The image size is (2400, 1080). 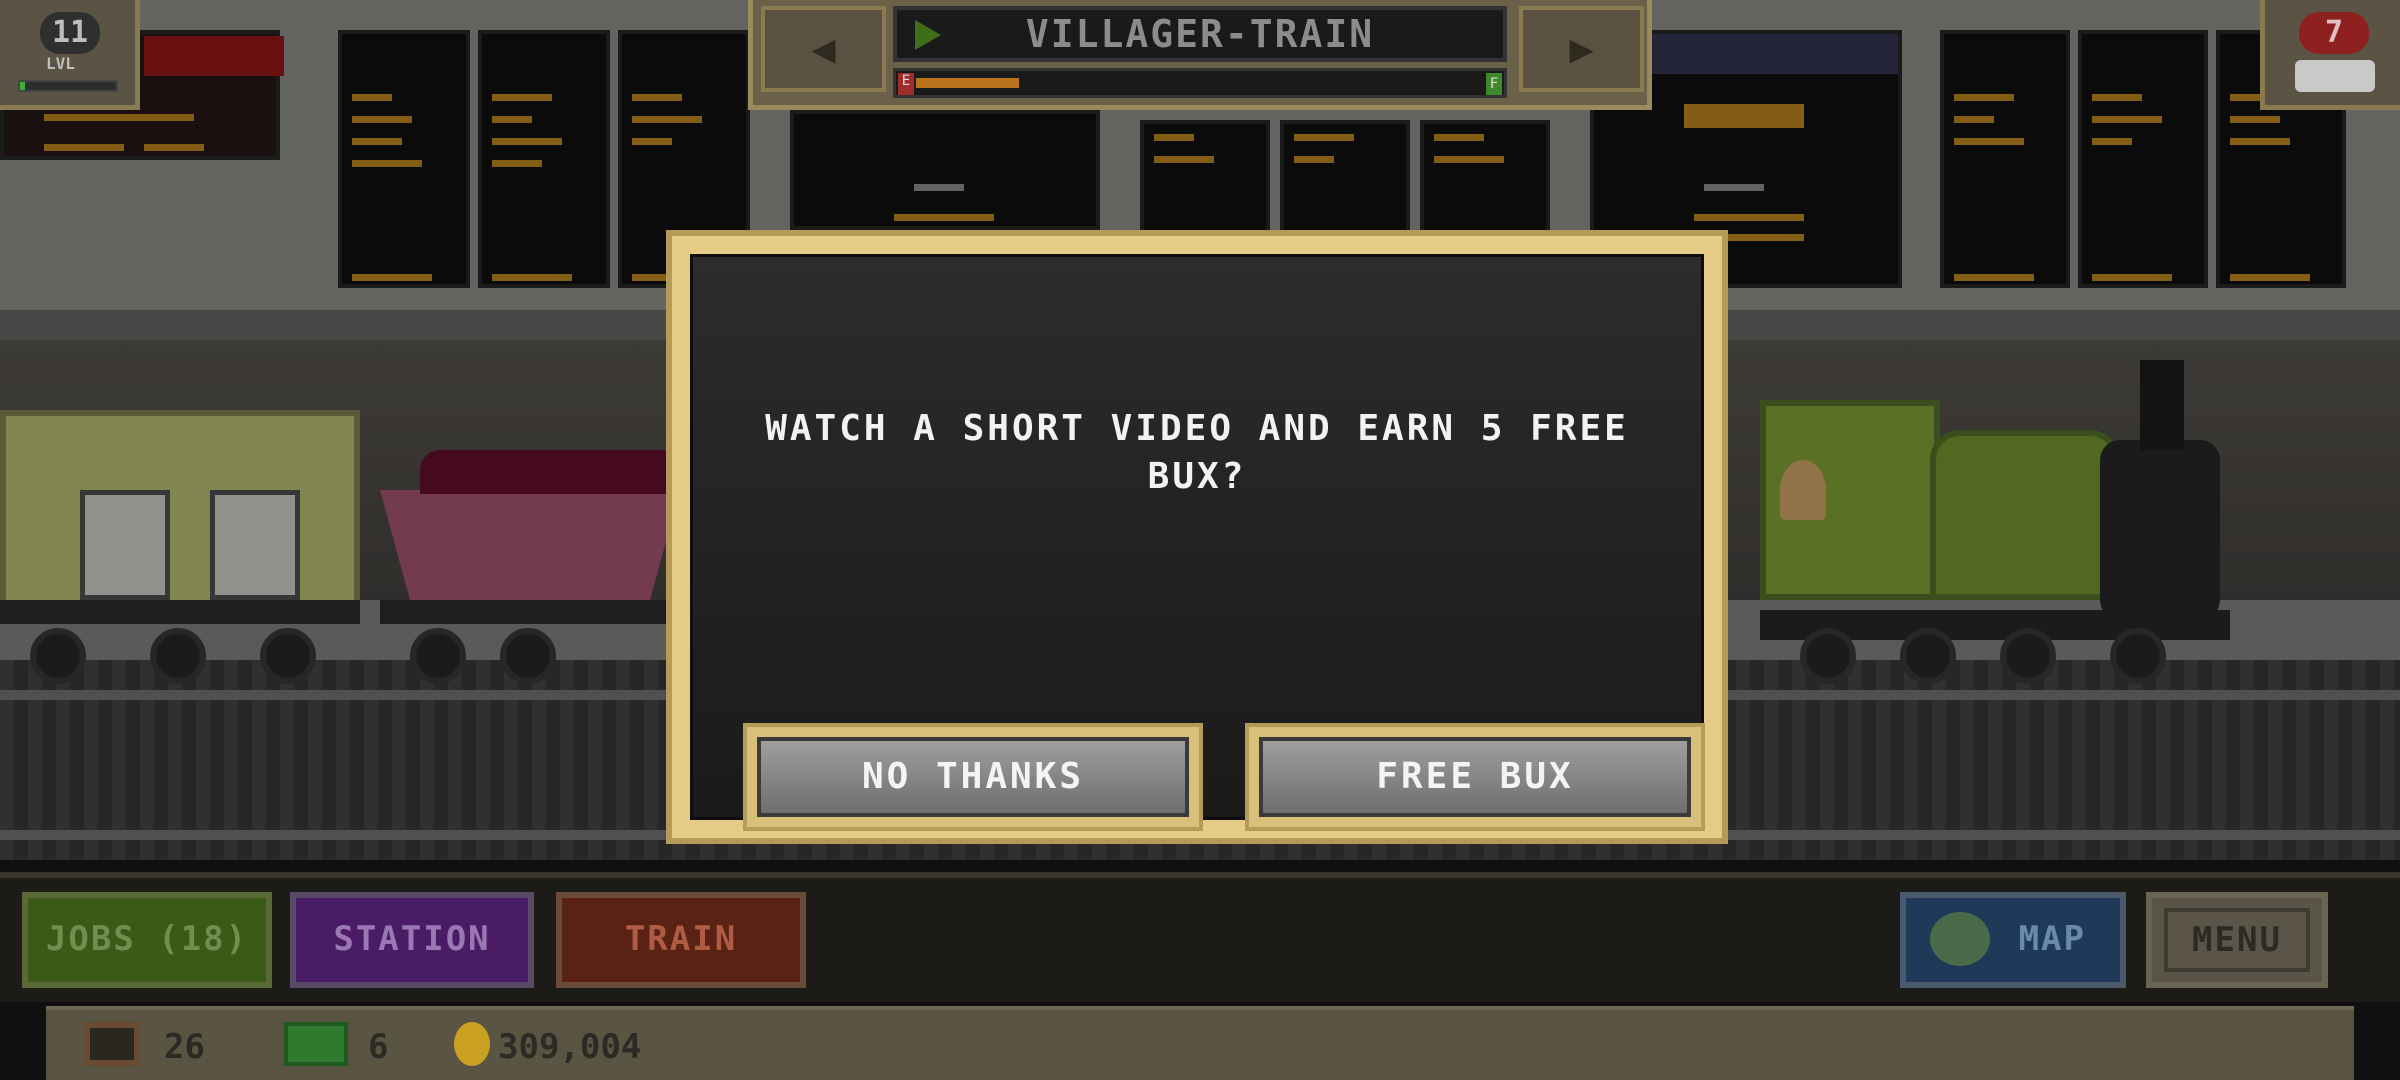 What do you see at coordinates (1197, 452) in the screenshot?
I see `dialog-message: WATCH A SHORT VIDEO AND EARN 5 FREE BUX?` at bounding box center [1197, 452].